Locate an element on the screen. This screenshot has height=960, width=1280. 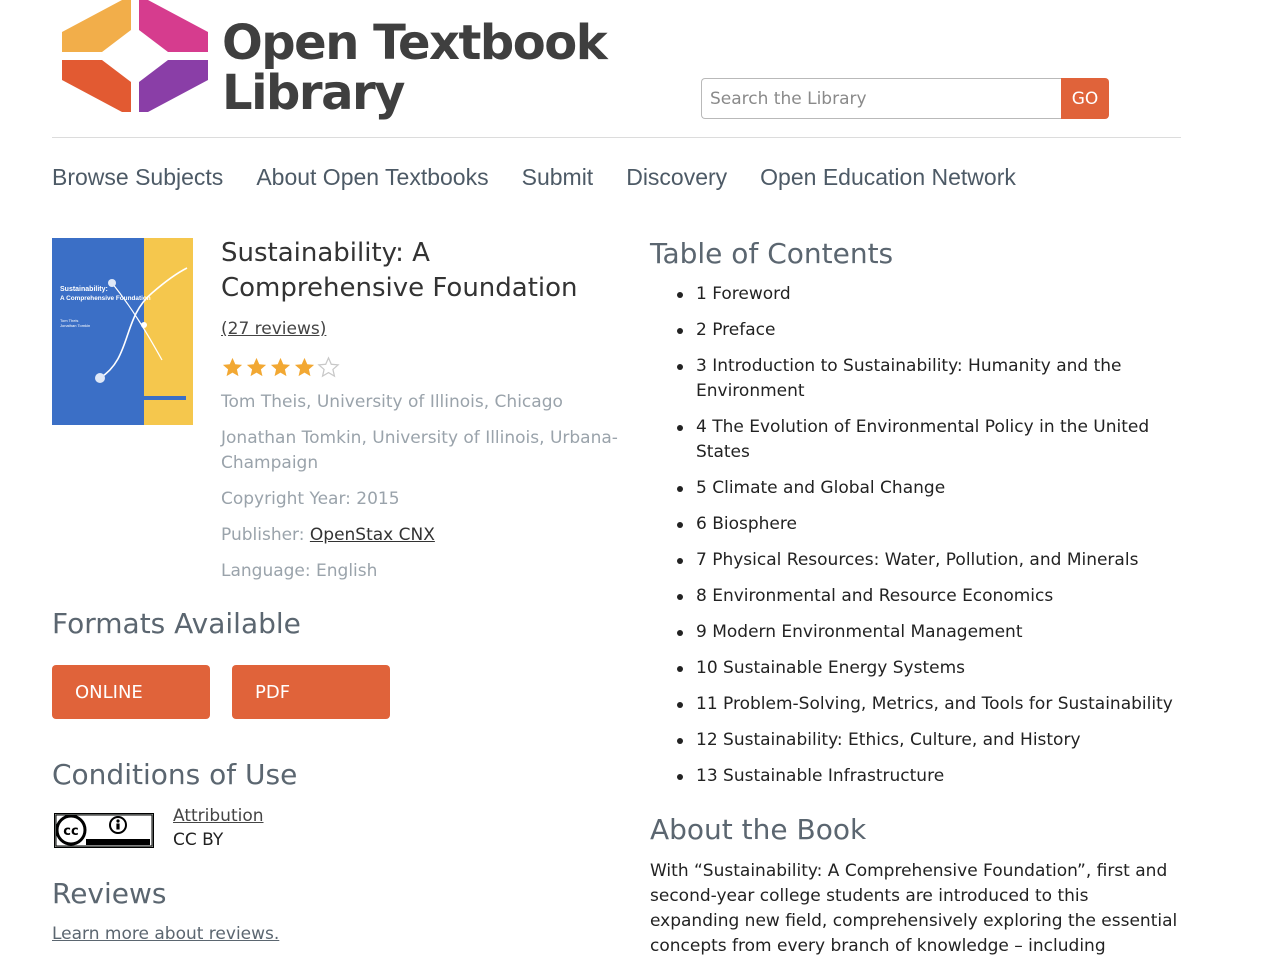
nav-discovery: Discovery is located at coordinates (676, 177).